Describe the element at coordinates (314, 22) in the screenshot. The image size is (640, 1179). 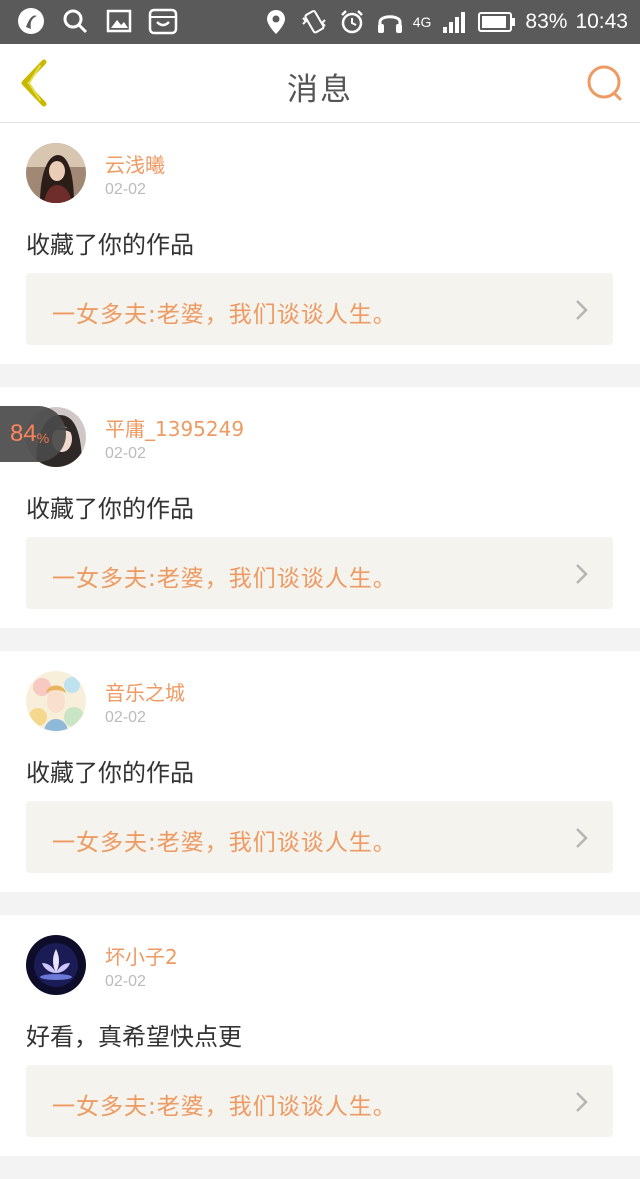
I see `vibrate-icon` at that location.